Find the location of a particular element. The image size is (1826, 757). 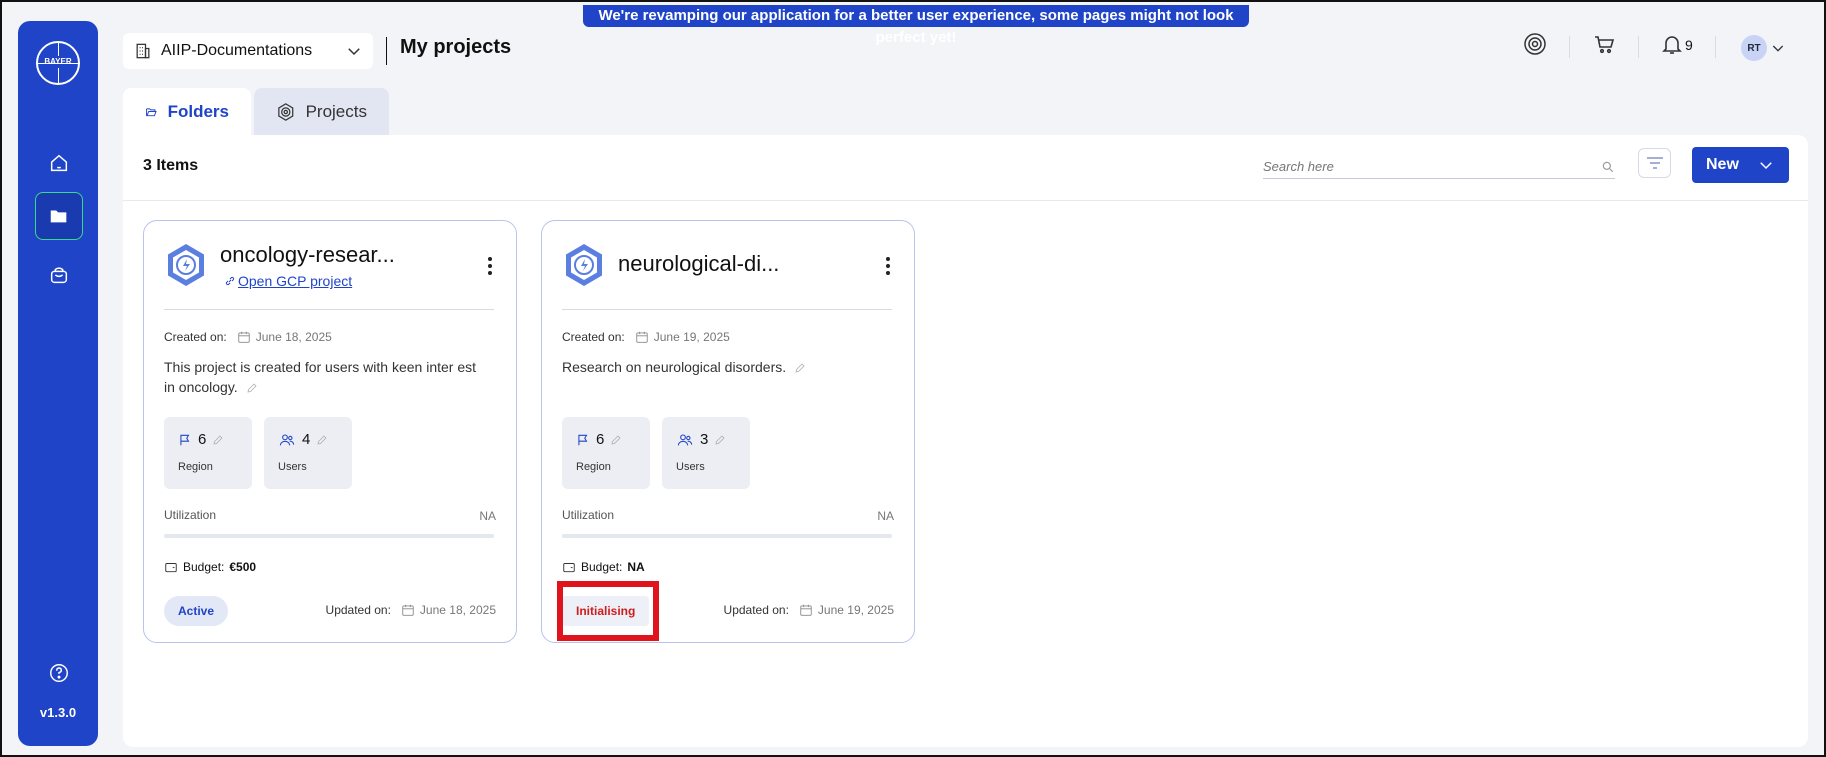

created-date: June 18, 2025 is located at coordinates (293, 337).